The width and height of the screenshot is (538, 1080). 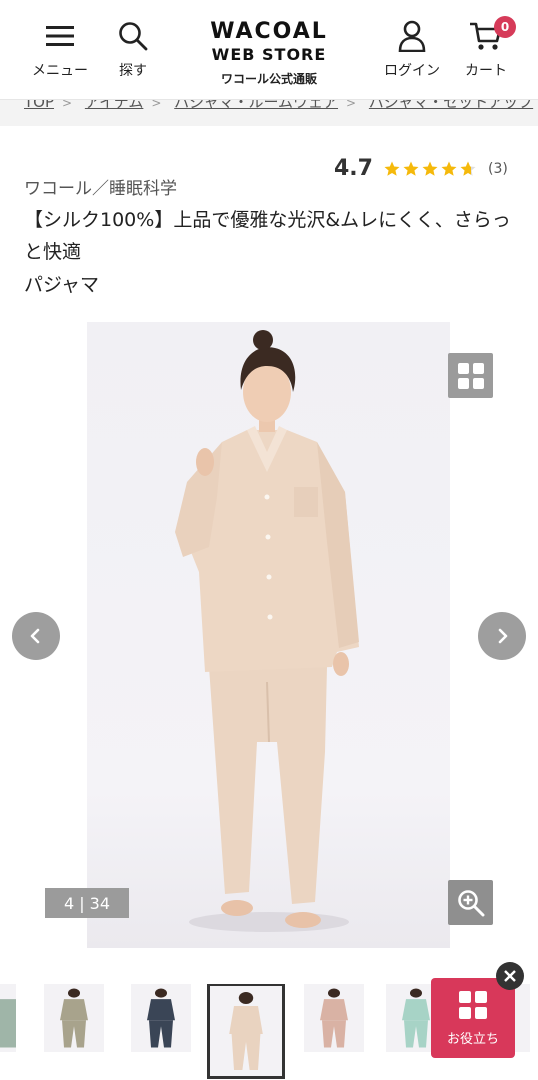 I want to click on search-icon, so click(x=133, y=36).